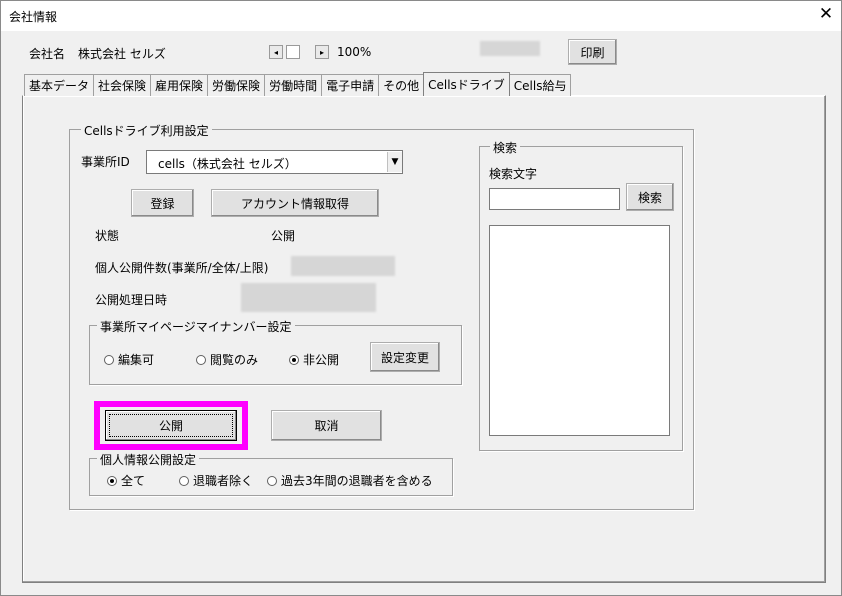  I want to click on radio-view-only-label: 閲覧のみ, so click(234, 360).